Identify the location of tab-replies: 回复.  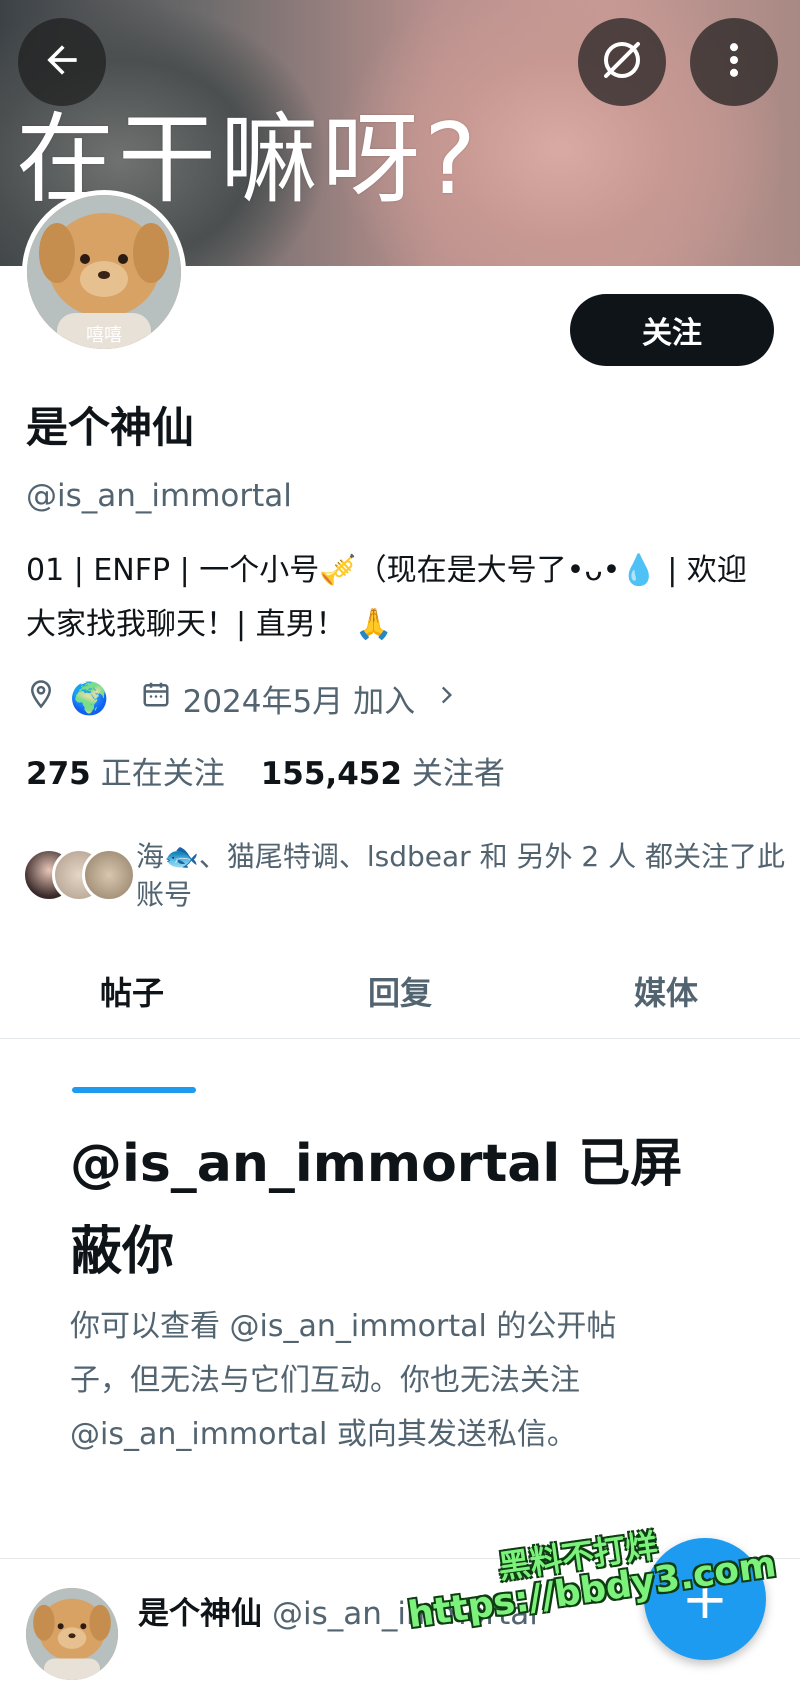
(400, 991).